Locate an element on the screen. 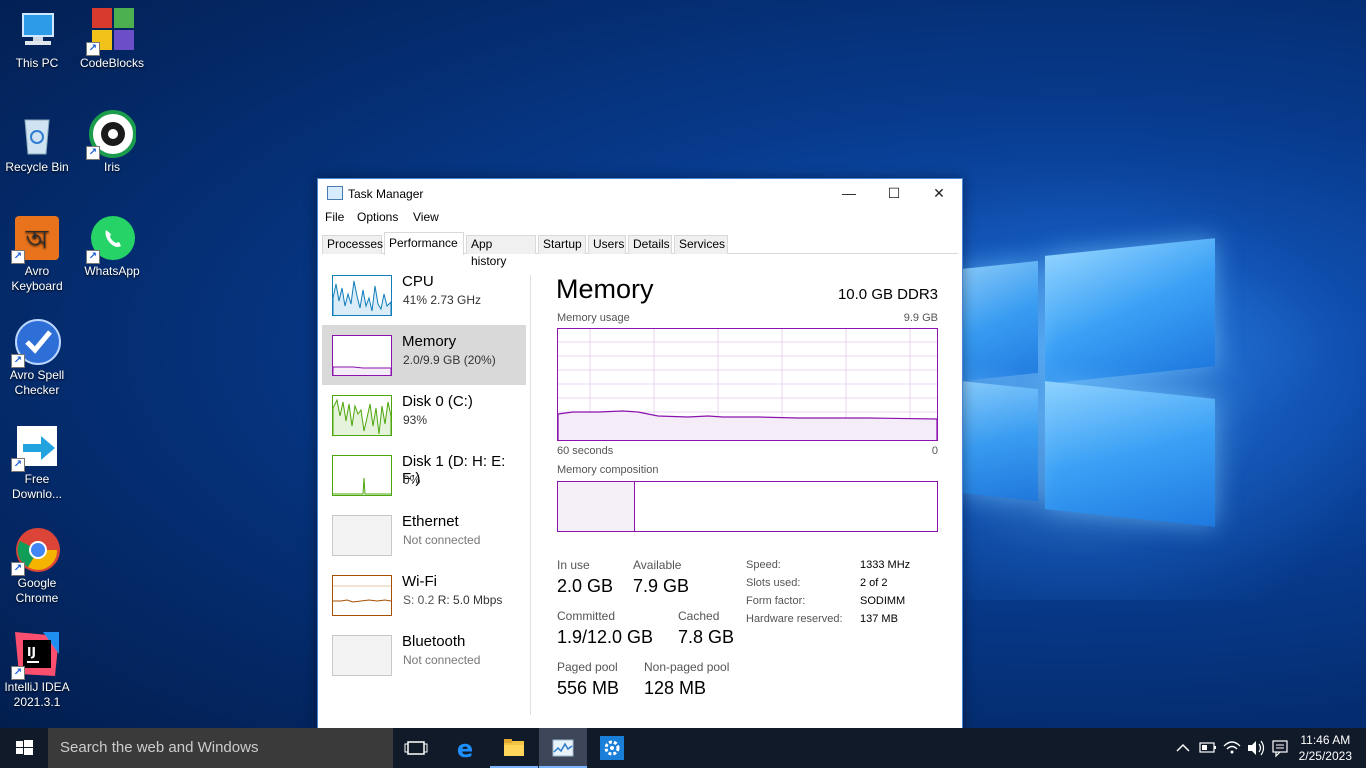  speed-value: 1333 MHz is located at coordinates (885, 565).